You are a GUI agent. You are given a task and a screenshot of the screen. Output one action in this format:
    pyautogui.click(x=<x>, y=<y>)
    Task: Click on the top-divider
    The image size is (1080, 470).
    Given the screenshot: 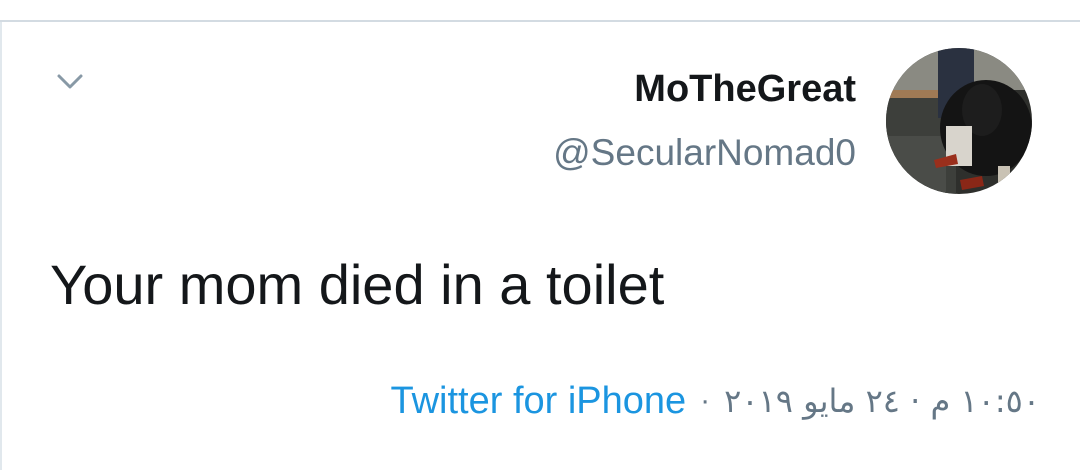 What is the action you would take?
    pyautogui.click(x=540, y=21)
    